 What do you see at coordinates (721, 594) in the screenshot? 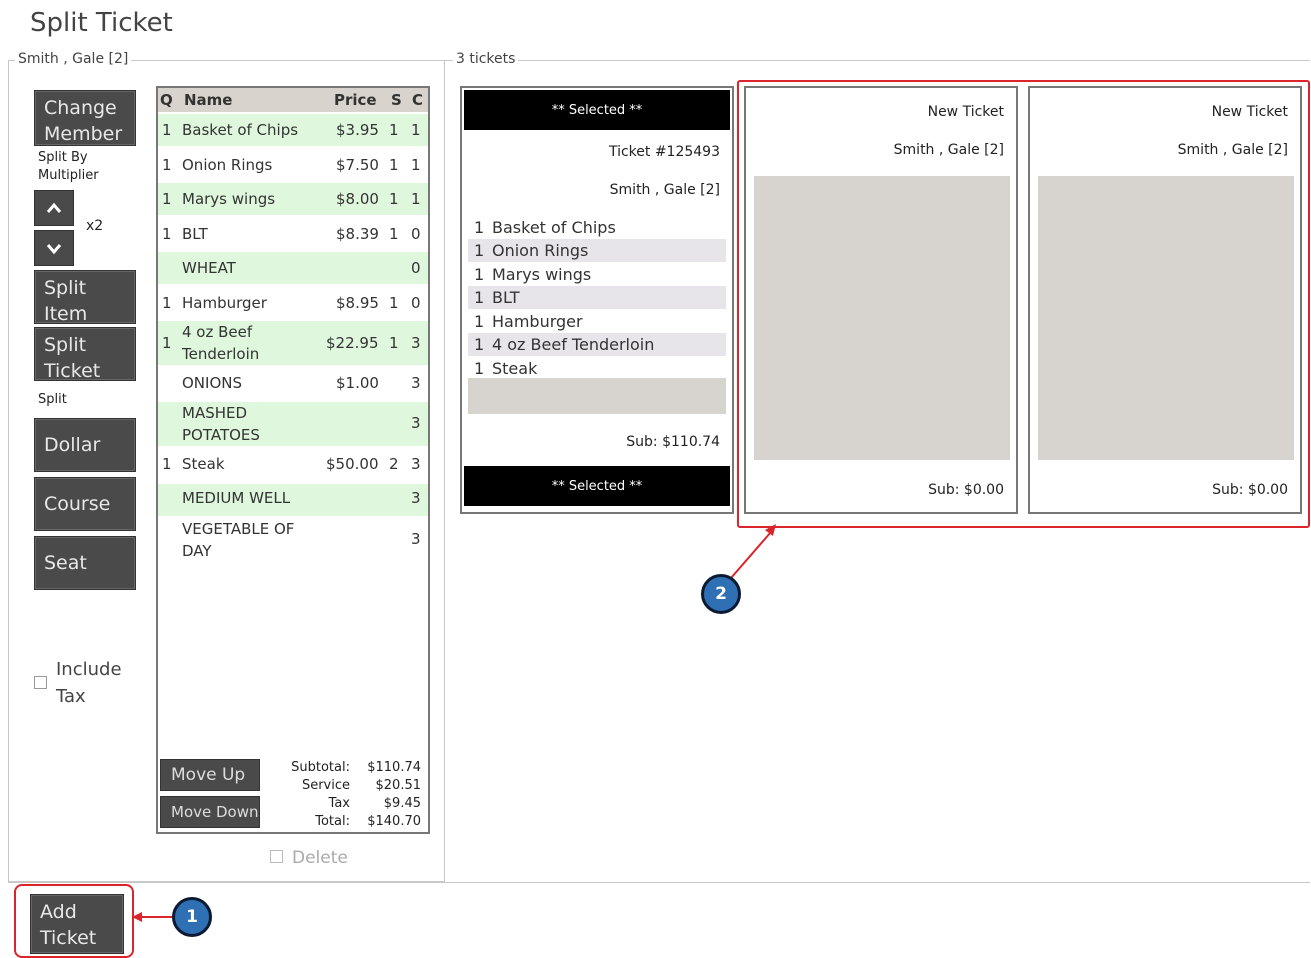
I see `callout-badge-2: 2` at bounding box center [721, 594].